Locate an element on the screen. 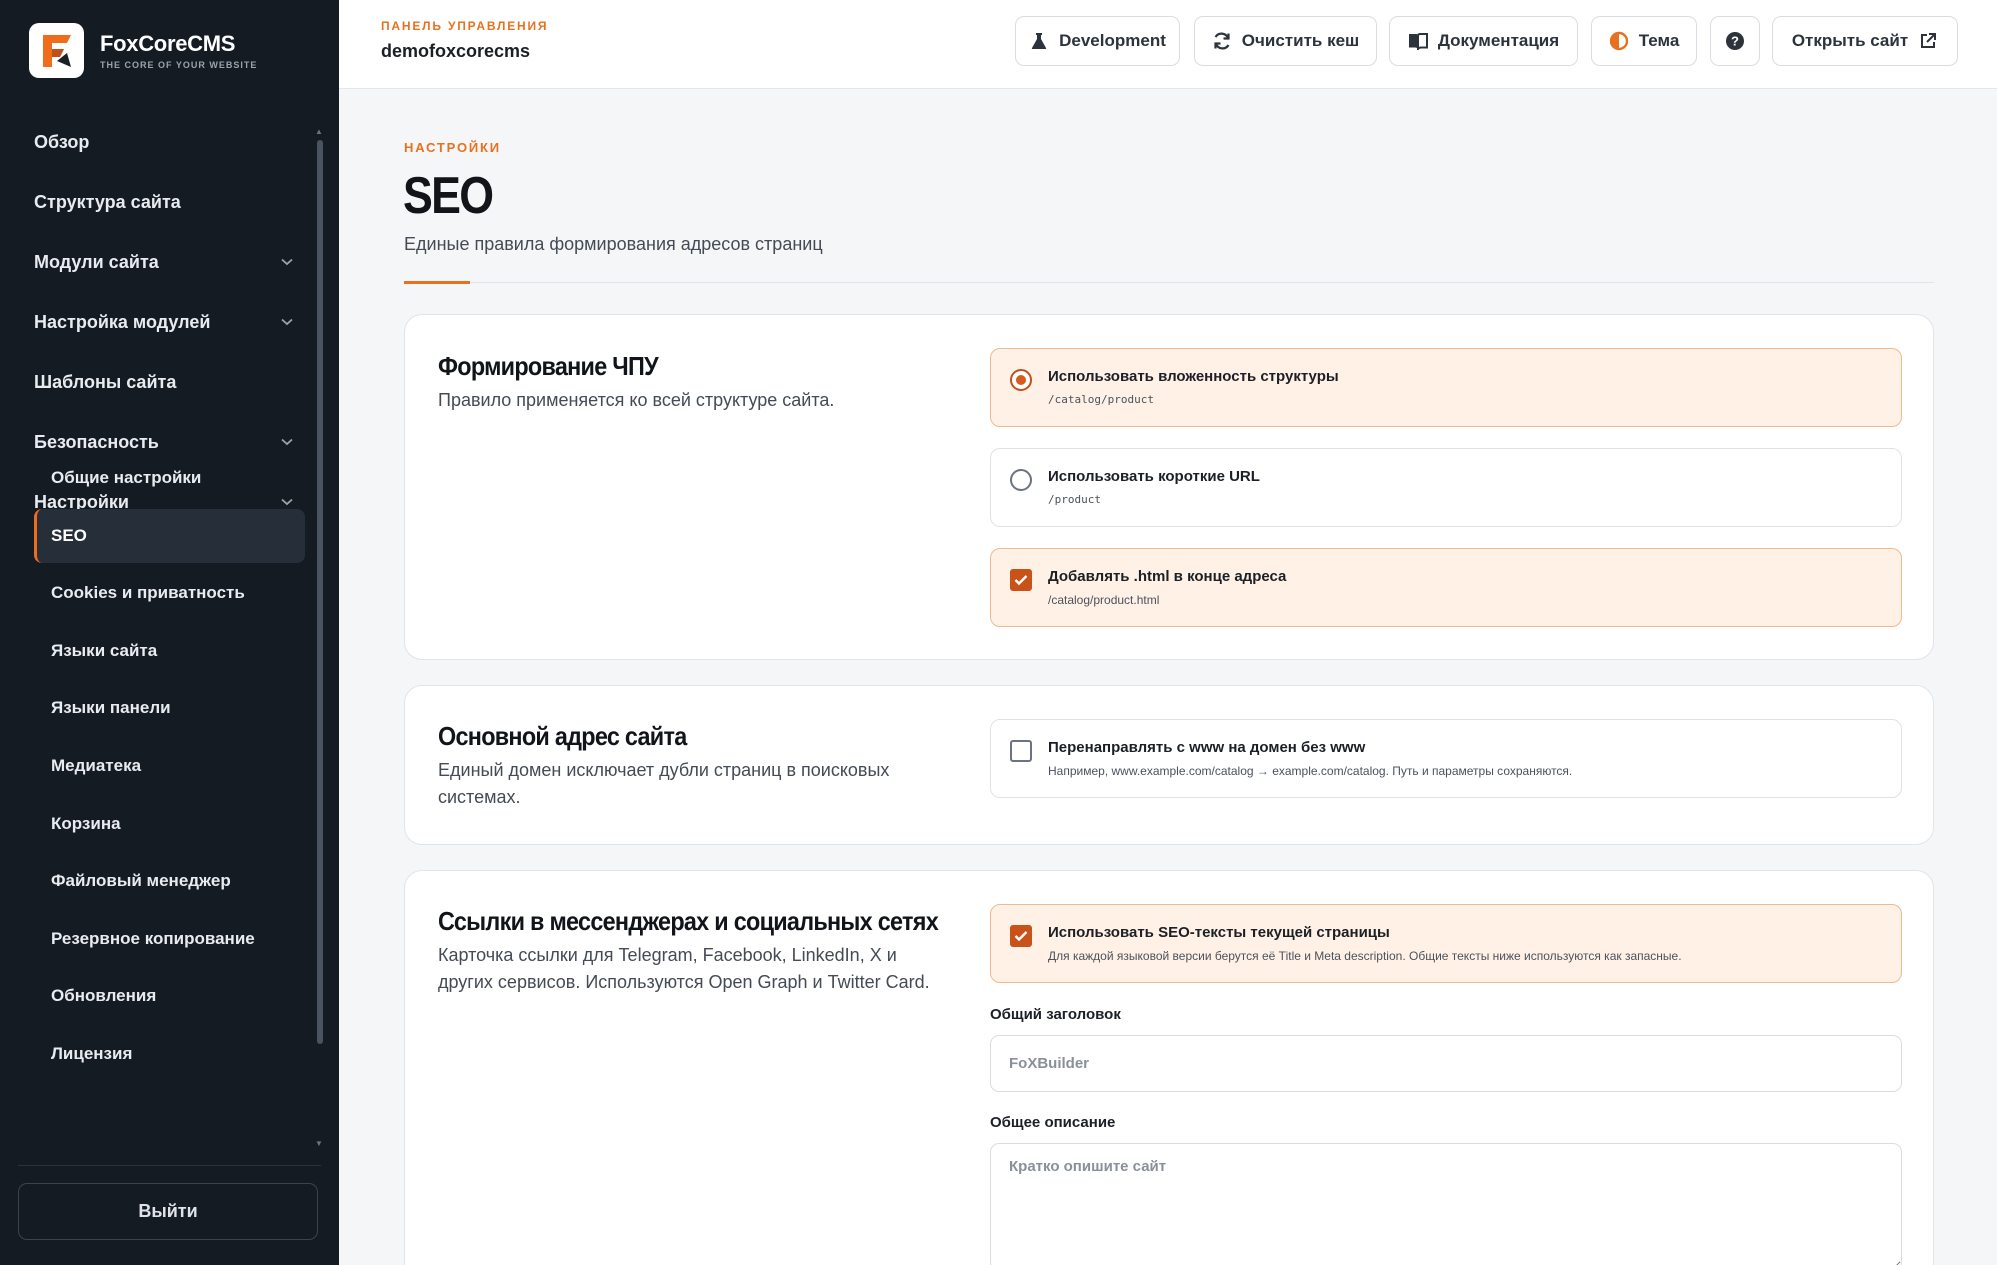 Image resolution: width=1997 pixels, height=1265 pixels. common-title-input is located at coordinates (1446, 1063).